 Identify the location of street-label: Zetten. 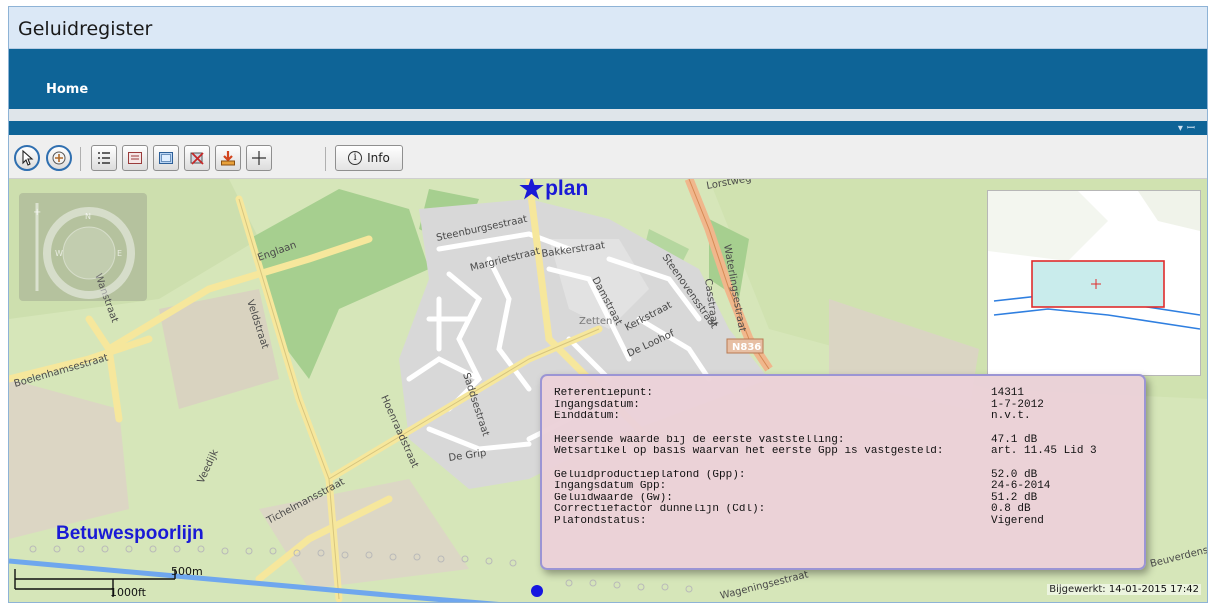
(595, 321).